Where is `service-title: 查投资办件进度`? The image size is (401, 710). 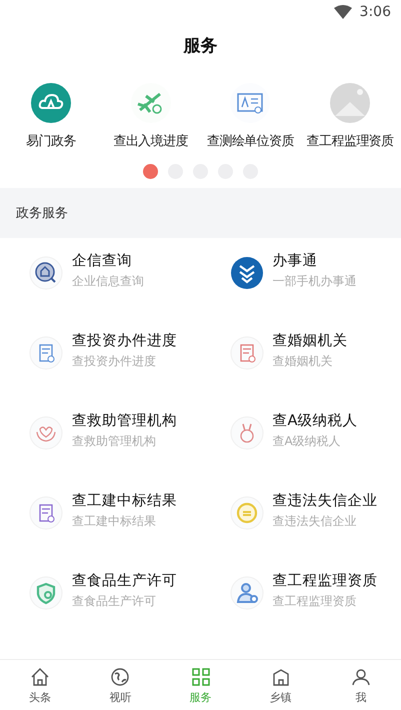 service-title: 查投资办件进度 is located at coordinates (124, 340).